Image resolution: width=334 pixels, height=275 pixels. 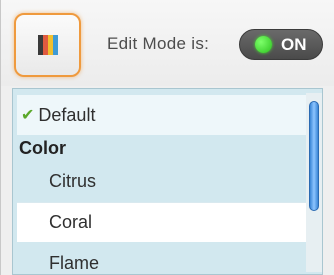 I want to click on menu-group-color: Color, so click(x=42, y=148).